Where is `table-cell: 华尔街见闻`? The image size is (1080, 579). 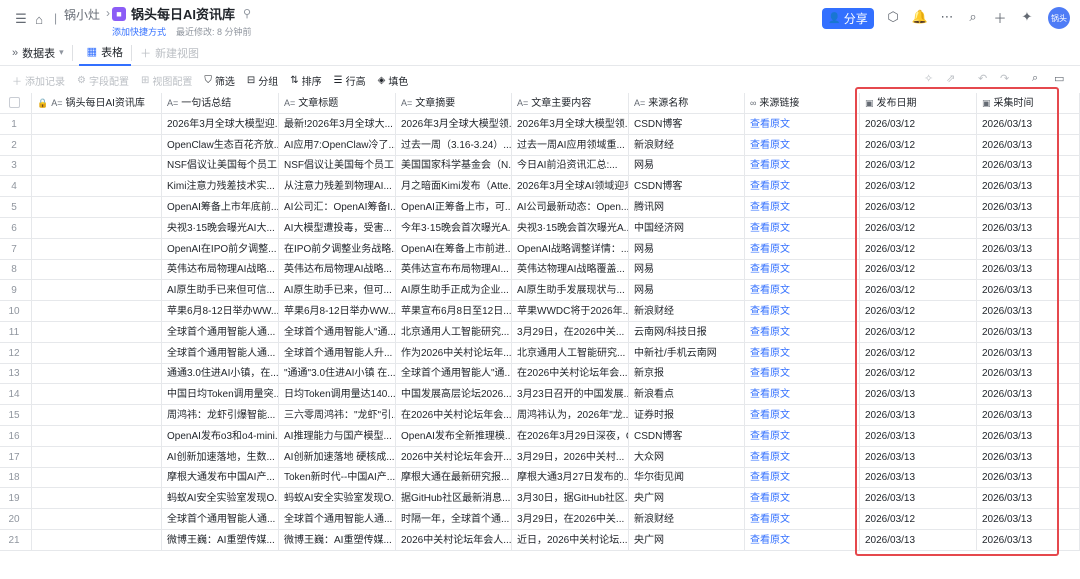 table-cell: 华尔街见闻 is located at coordinates (687, 478).